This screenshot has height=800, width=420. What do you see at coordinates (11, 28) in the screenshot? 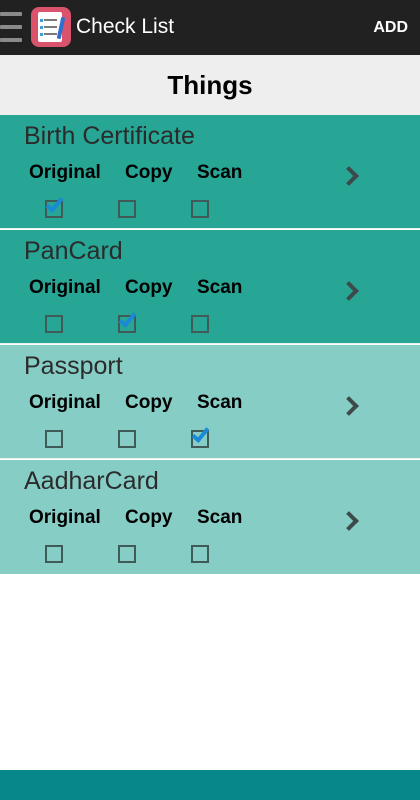
I see `hamburger-menu-icon` at bounding box center [11, 28].